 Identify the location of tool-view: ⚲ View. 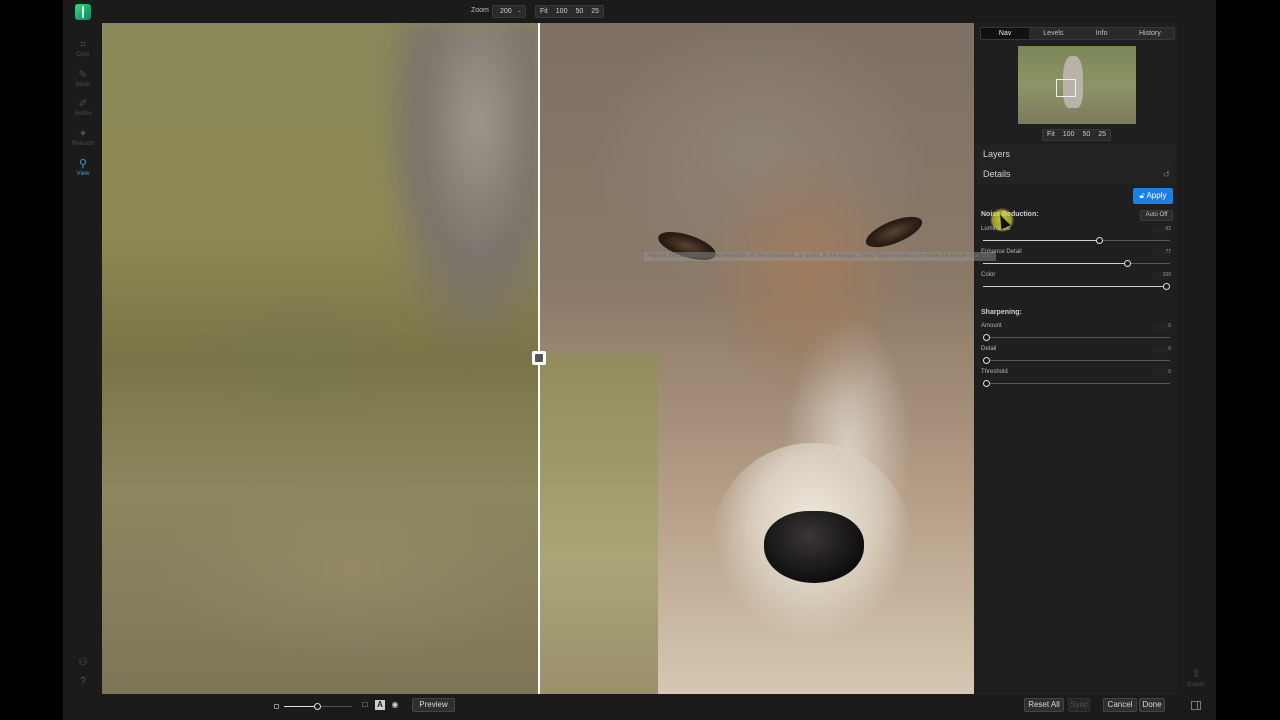
(83, 167).